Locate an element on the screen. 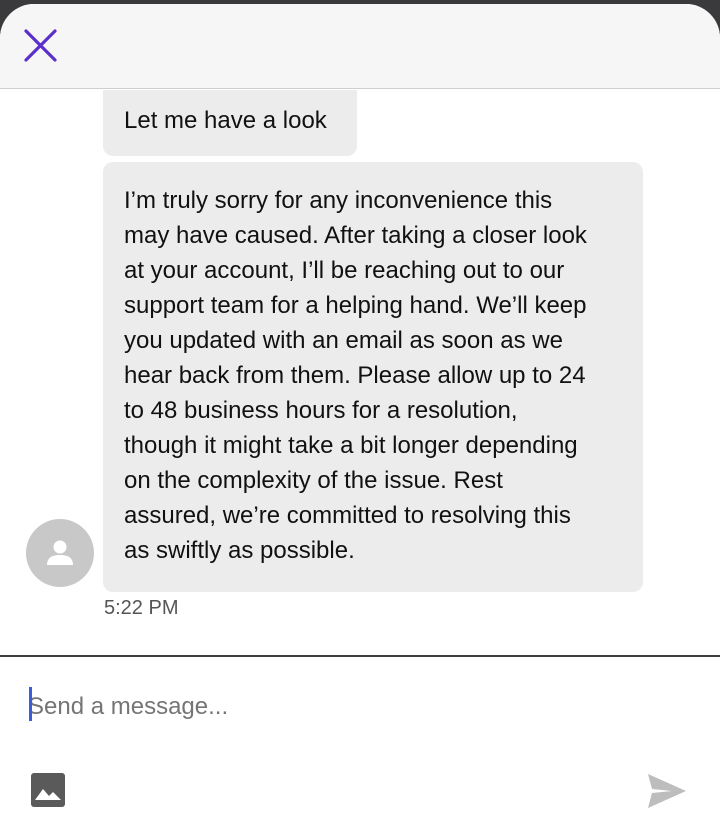 Image resolution: width=720 pixels, height=826 pixels. message-bubble: Let me have a look is located at coordinates (230, 123).